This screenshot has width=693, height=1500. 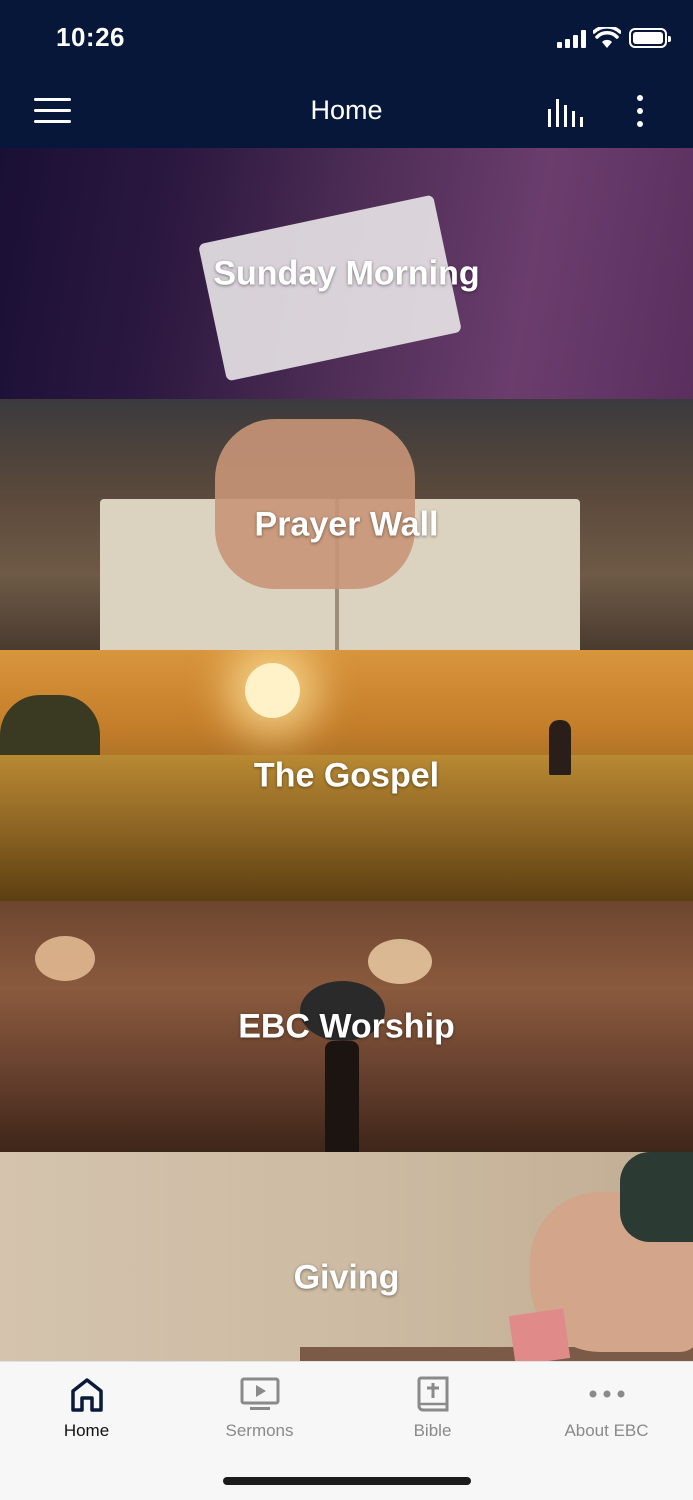 What do you see at coordinates (50, 725) in the screenshot?
I see `tree-image` at bounding box center [50, 725].